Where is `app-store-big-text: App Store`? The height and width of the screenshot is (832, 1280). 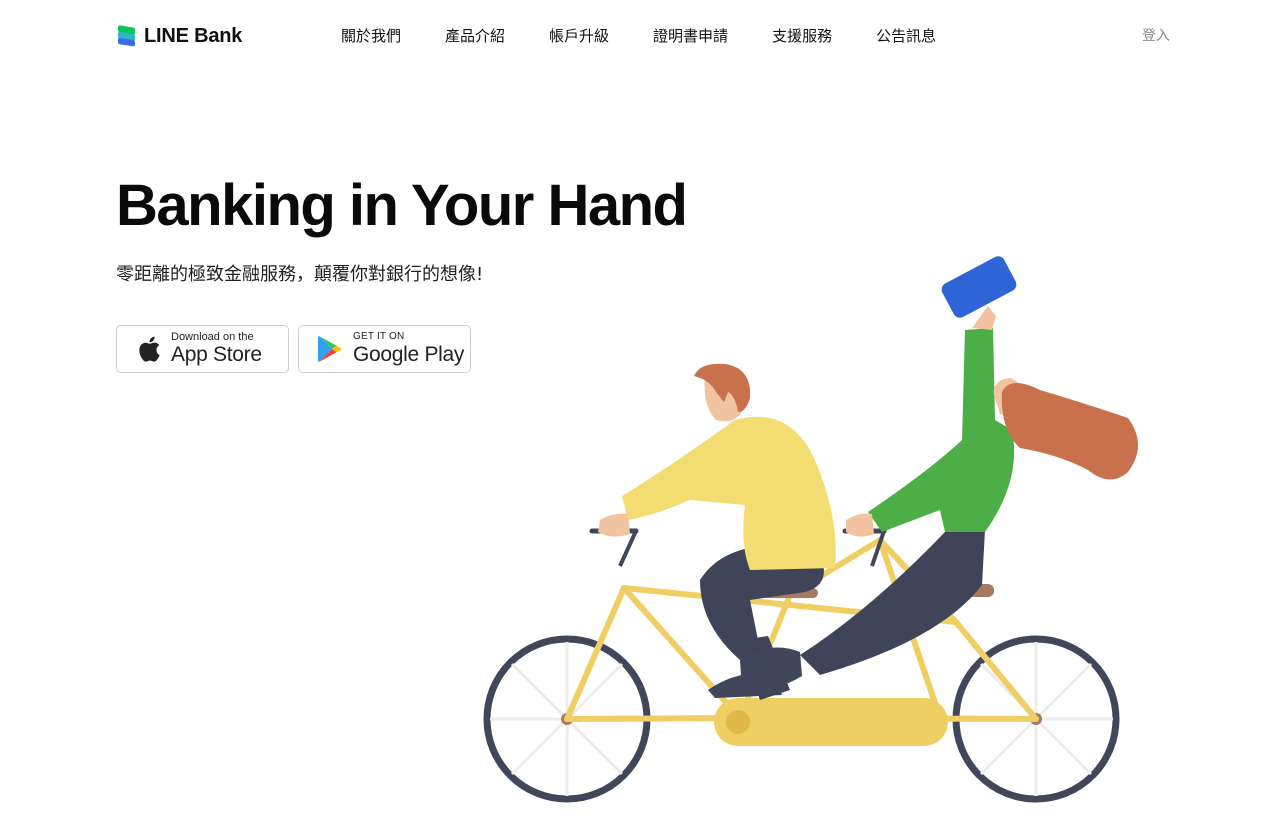
app-store-big-text: App Store is located at coordinates (216, 354).